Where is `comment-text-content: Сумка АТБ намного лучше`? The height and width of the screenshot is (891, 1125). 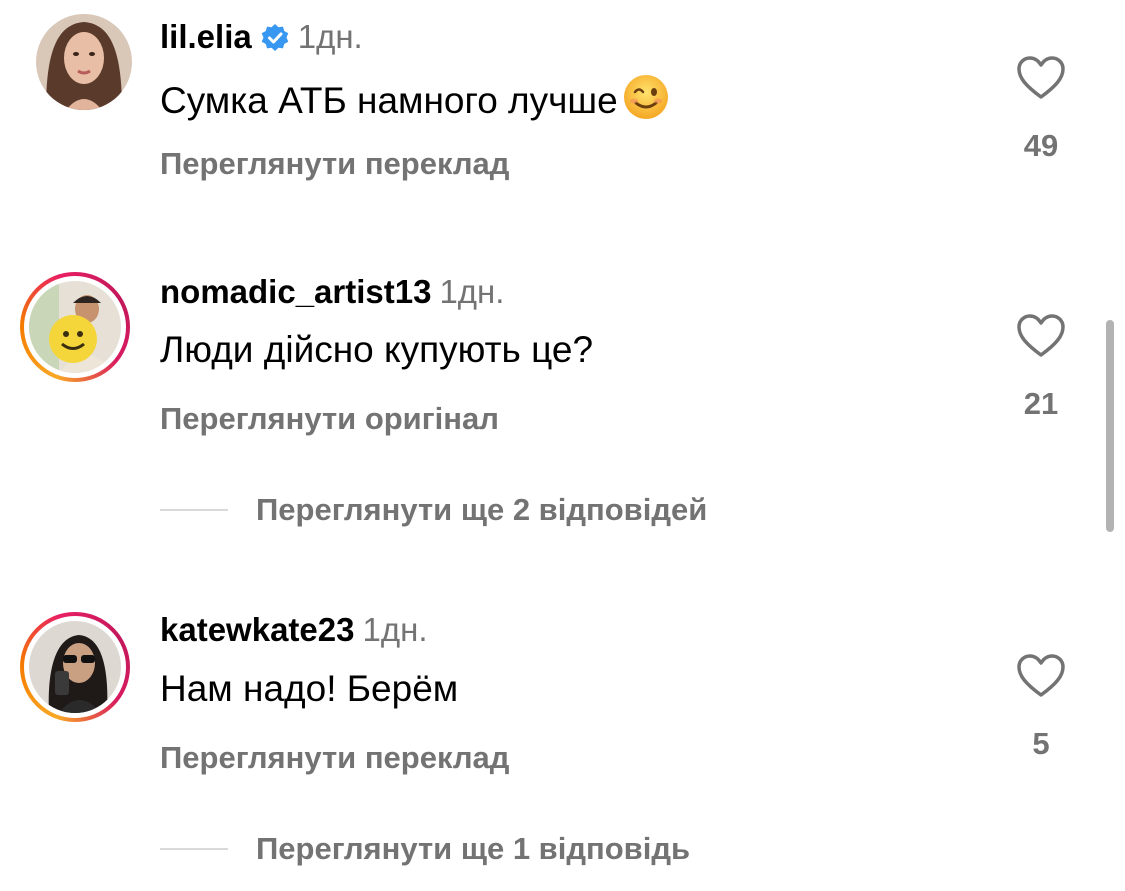 comment-text-content: Сумка АТБ намного лучше is located at coordinates (389, 100).